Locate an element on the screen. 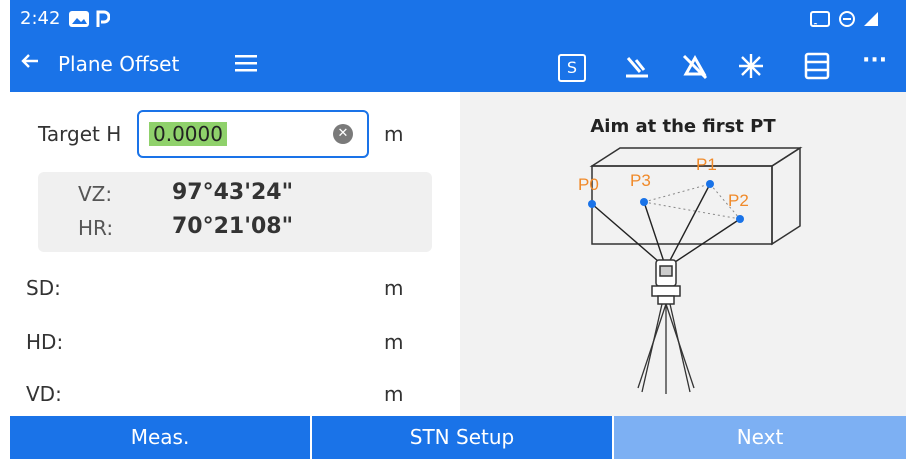 This screenshot has height=459, width=906. point-p0-dot is located at coordinates (592, 204).